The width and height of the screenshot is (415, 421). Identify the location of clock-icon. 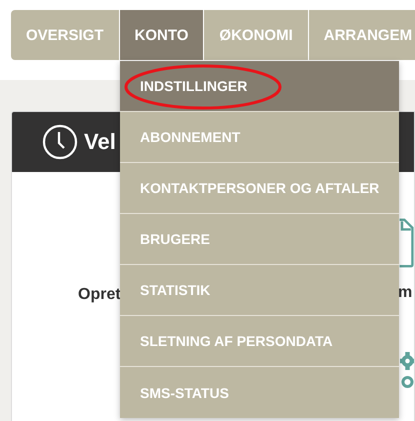
(60, 142).